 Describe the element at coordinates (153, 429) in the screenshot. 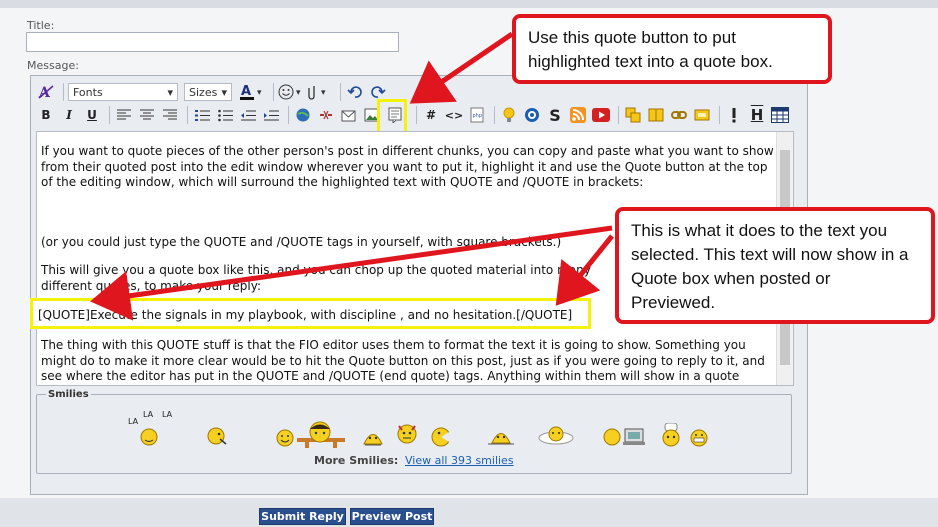

I see `smiley-la: LA LA LA` at that location.